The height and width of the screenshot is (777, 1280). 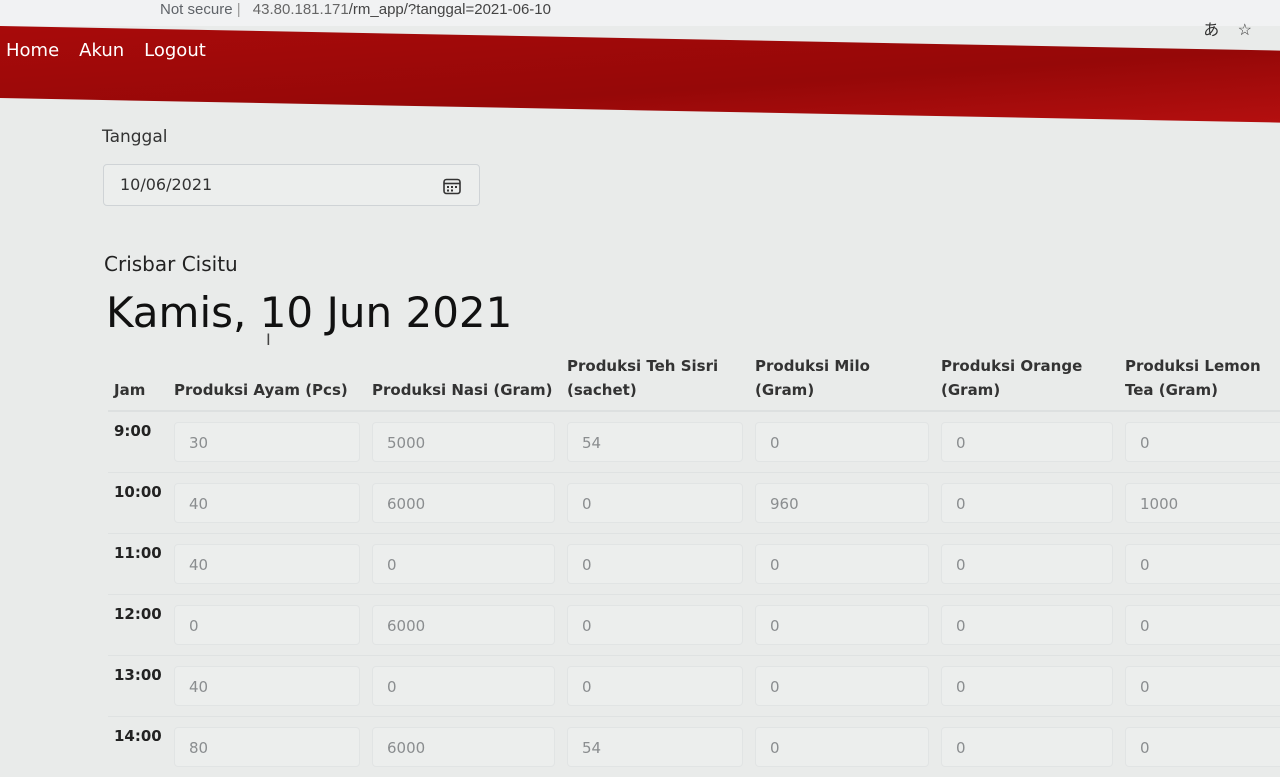 I want to click on col-header-jam: Jam, so click(x=138, y=379).